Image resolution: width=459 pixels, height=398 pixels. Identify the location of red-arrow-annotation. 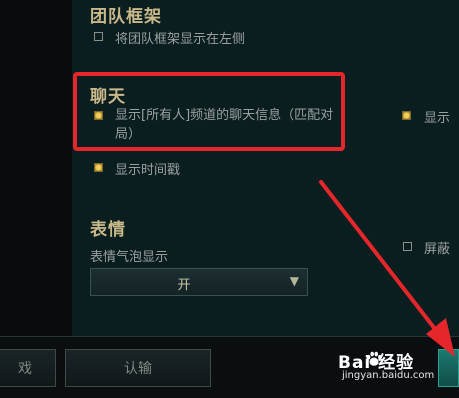
(387, 268).